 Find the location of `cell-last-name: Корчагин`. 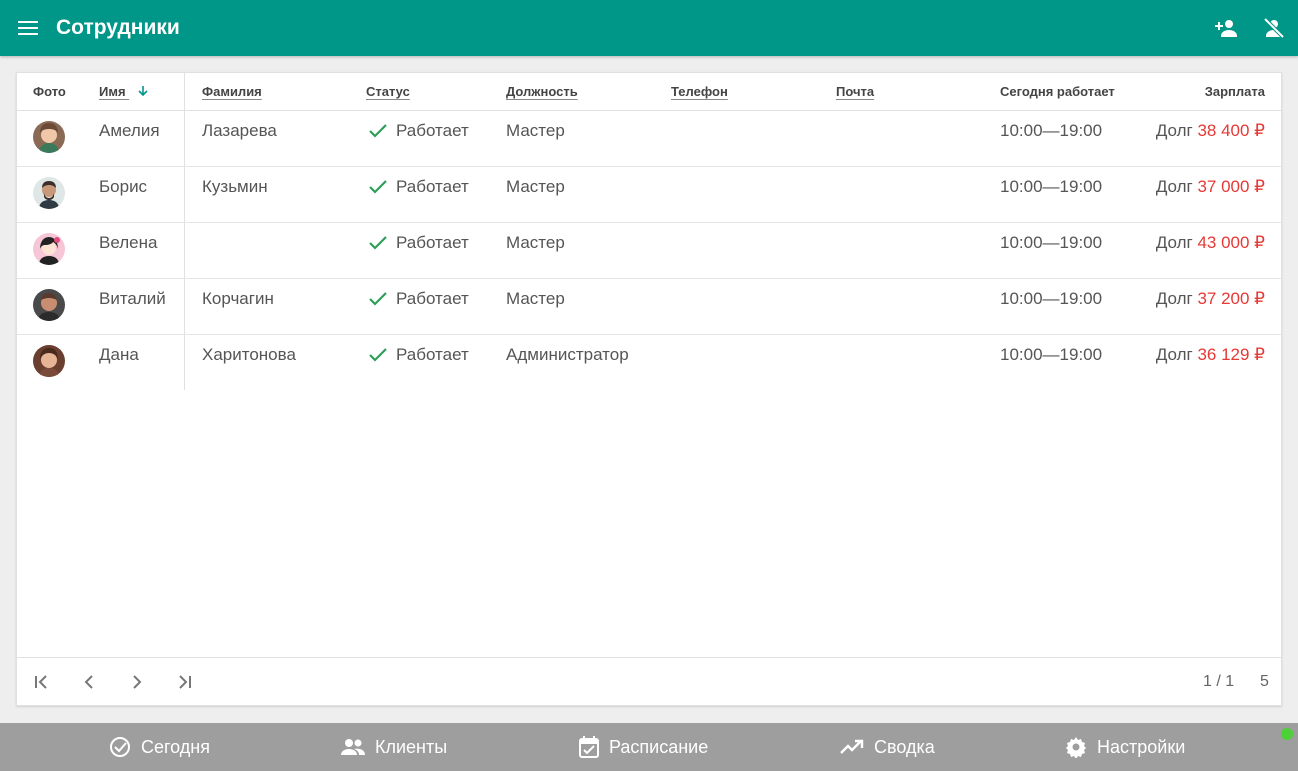

cell-last-name: Корчагин is located at coordinates (238, 298).